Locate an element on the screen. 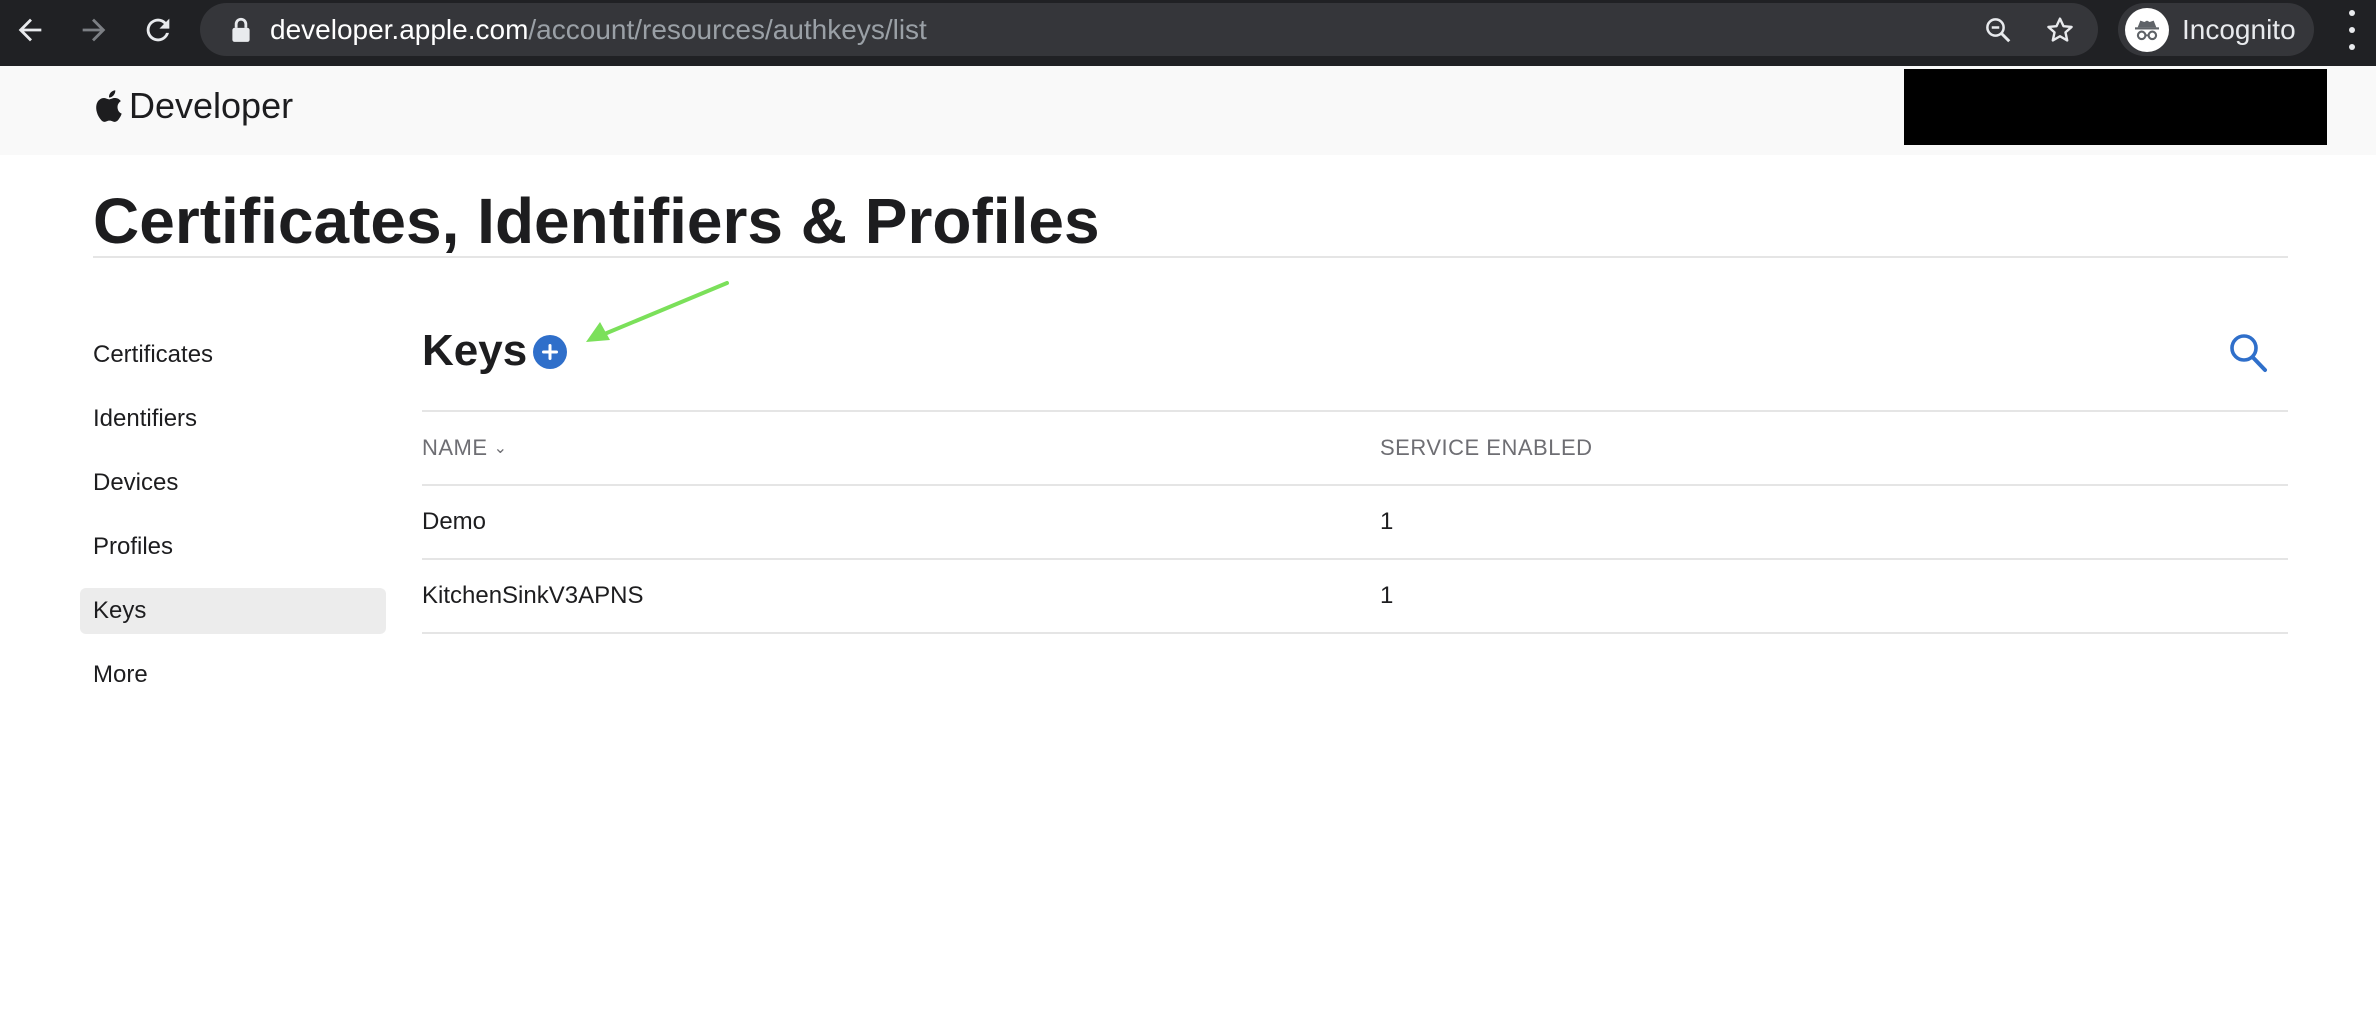 The height and width of the screenshot is (1014, 2376). table-row: Demo 1 is located at coordinates (1355, 522).